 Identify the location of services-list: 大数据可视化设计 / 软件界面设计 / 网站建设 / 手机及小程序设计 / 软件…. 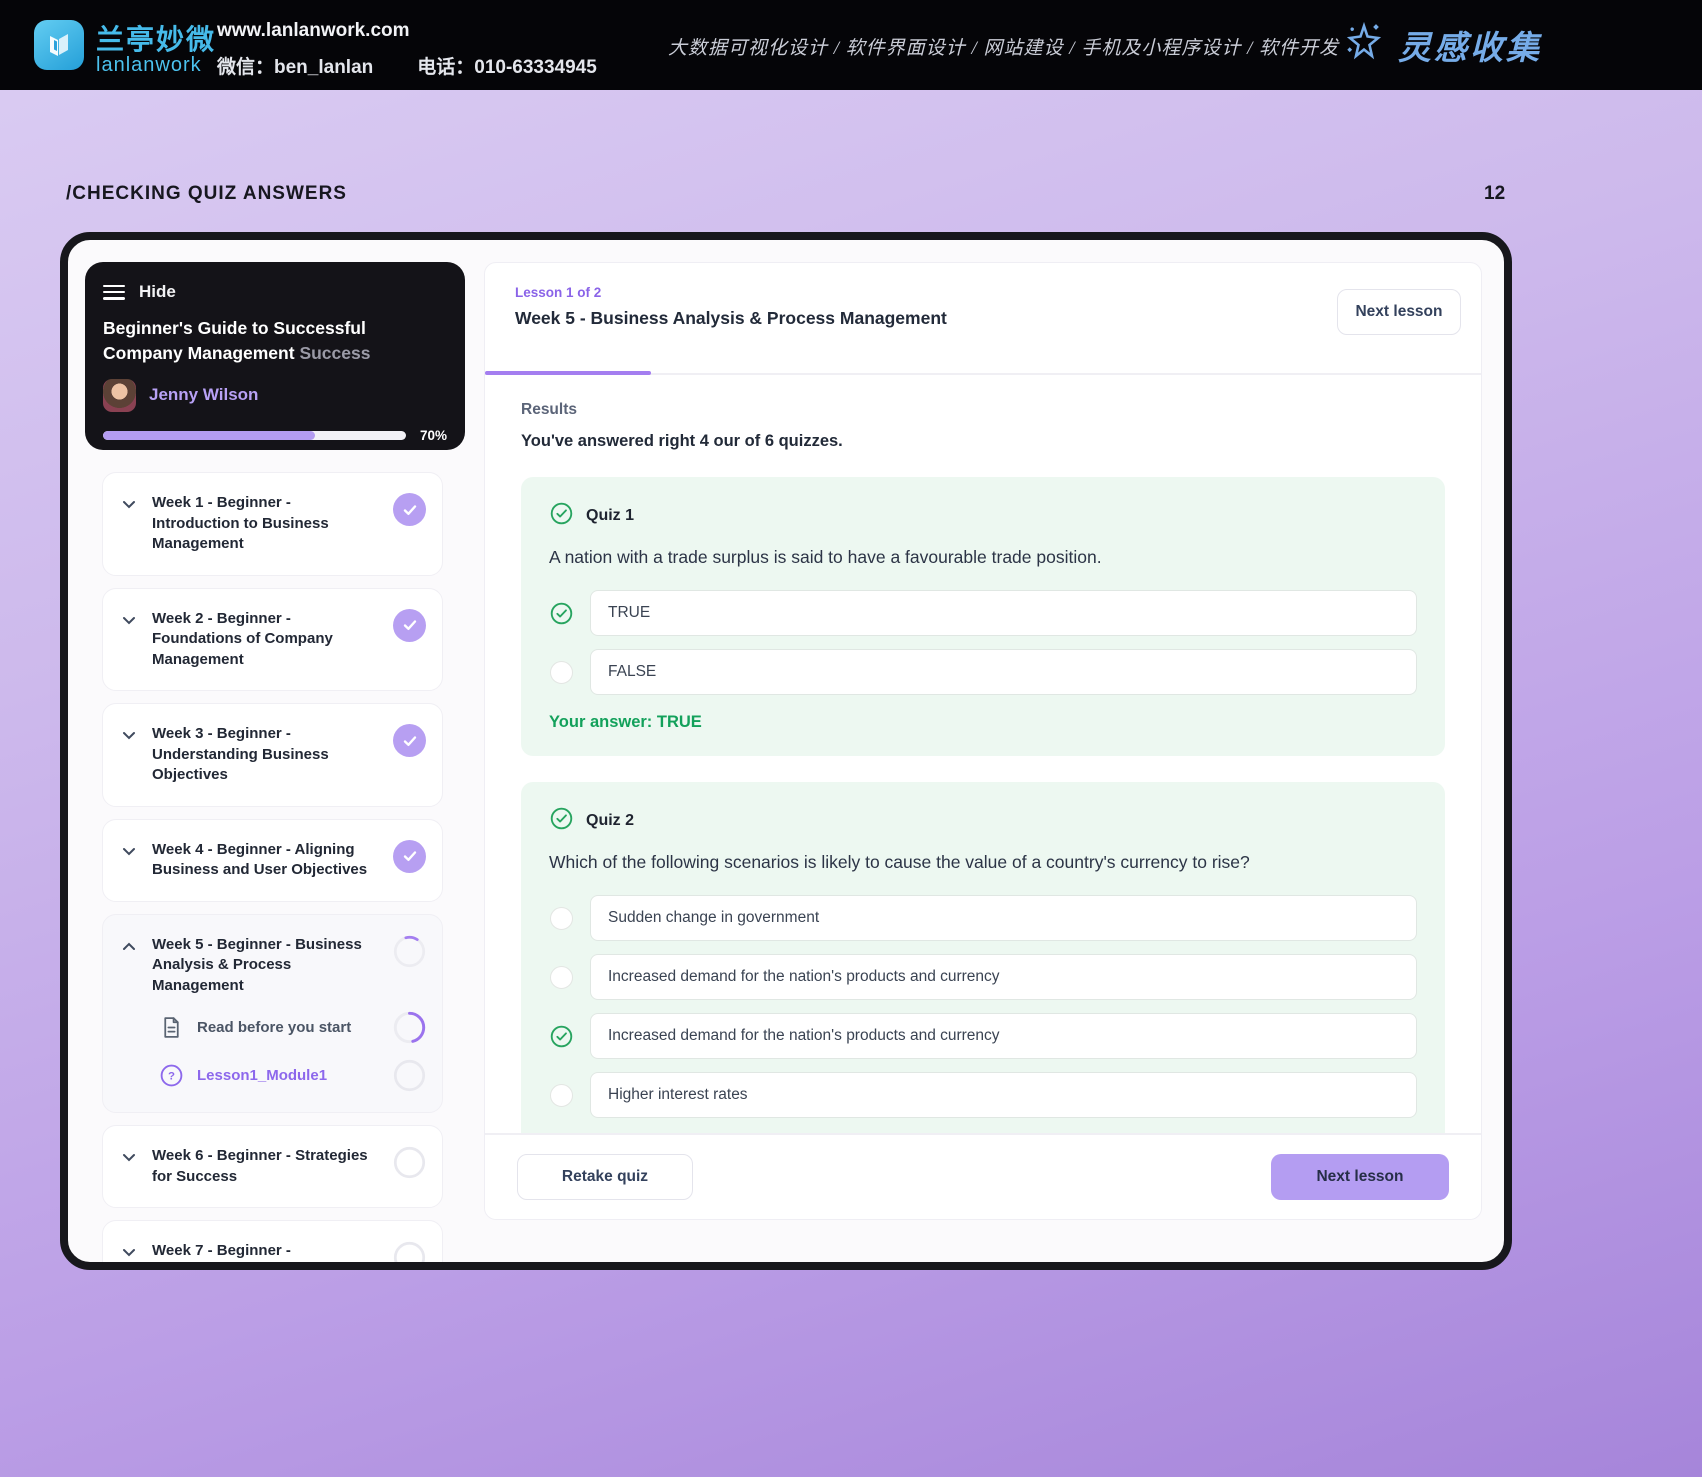
(1004, 48).